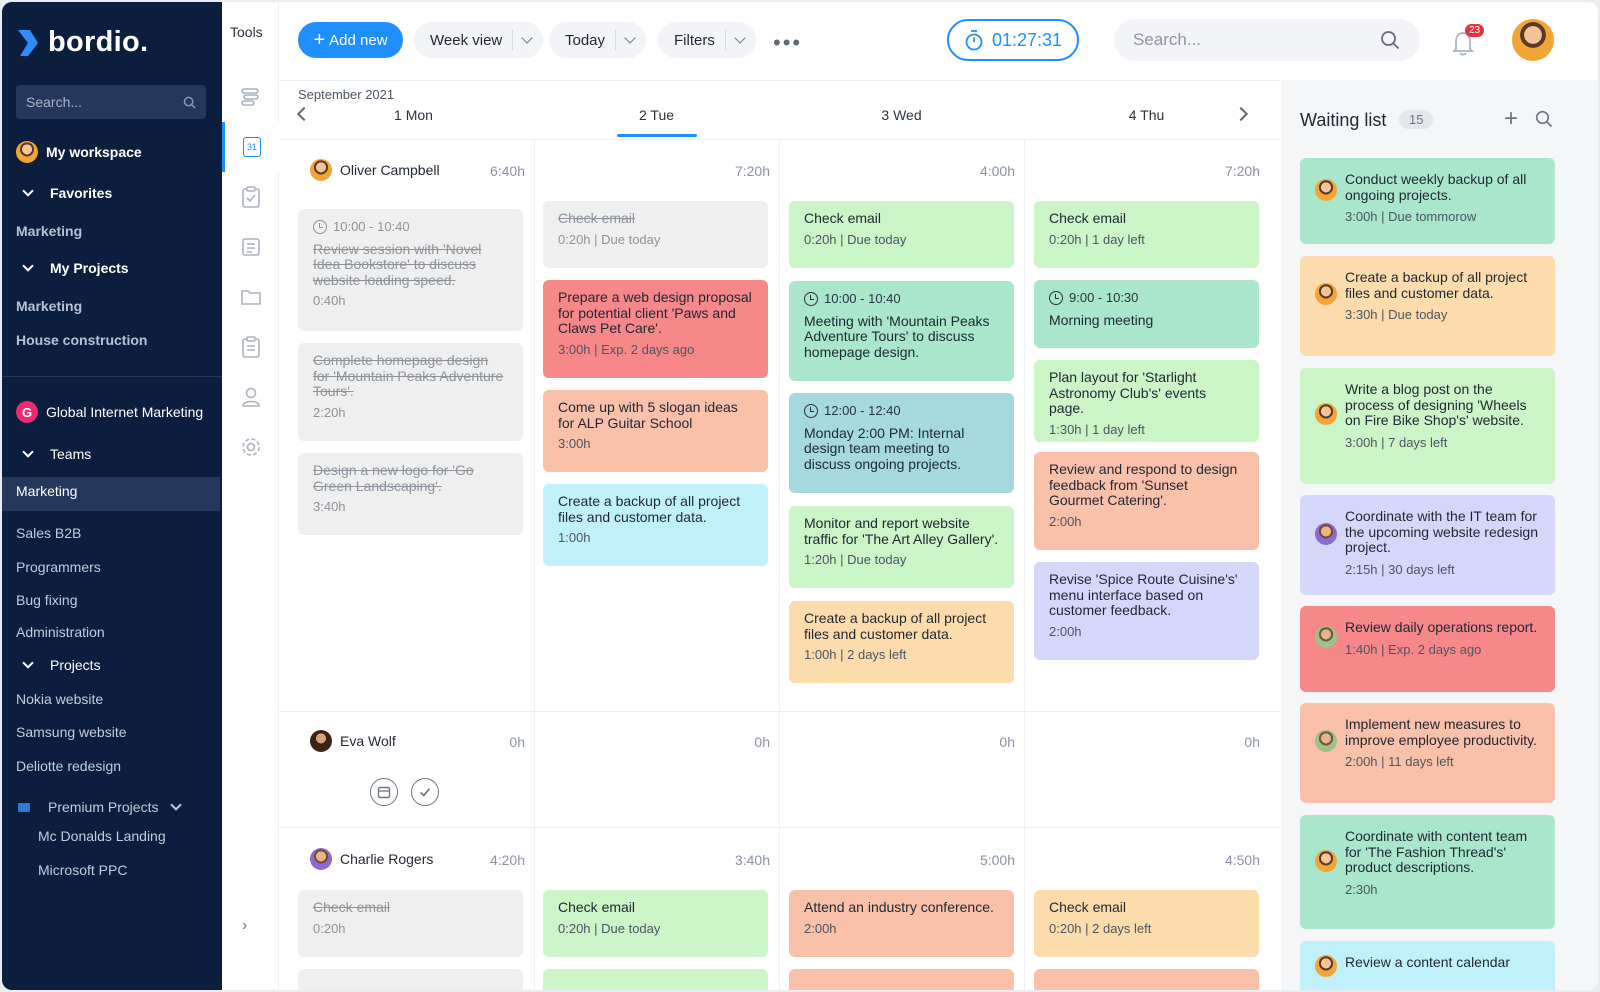  What do you see at coordinates (410, 923) in the screenshot?
I see `task-card: Check email 0:20h` at bounding box center [410, 923].